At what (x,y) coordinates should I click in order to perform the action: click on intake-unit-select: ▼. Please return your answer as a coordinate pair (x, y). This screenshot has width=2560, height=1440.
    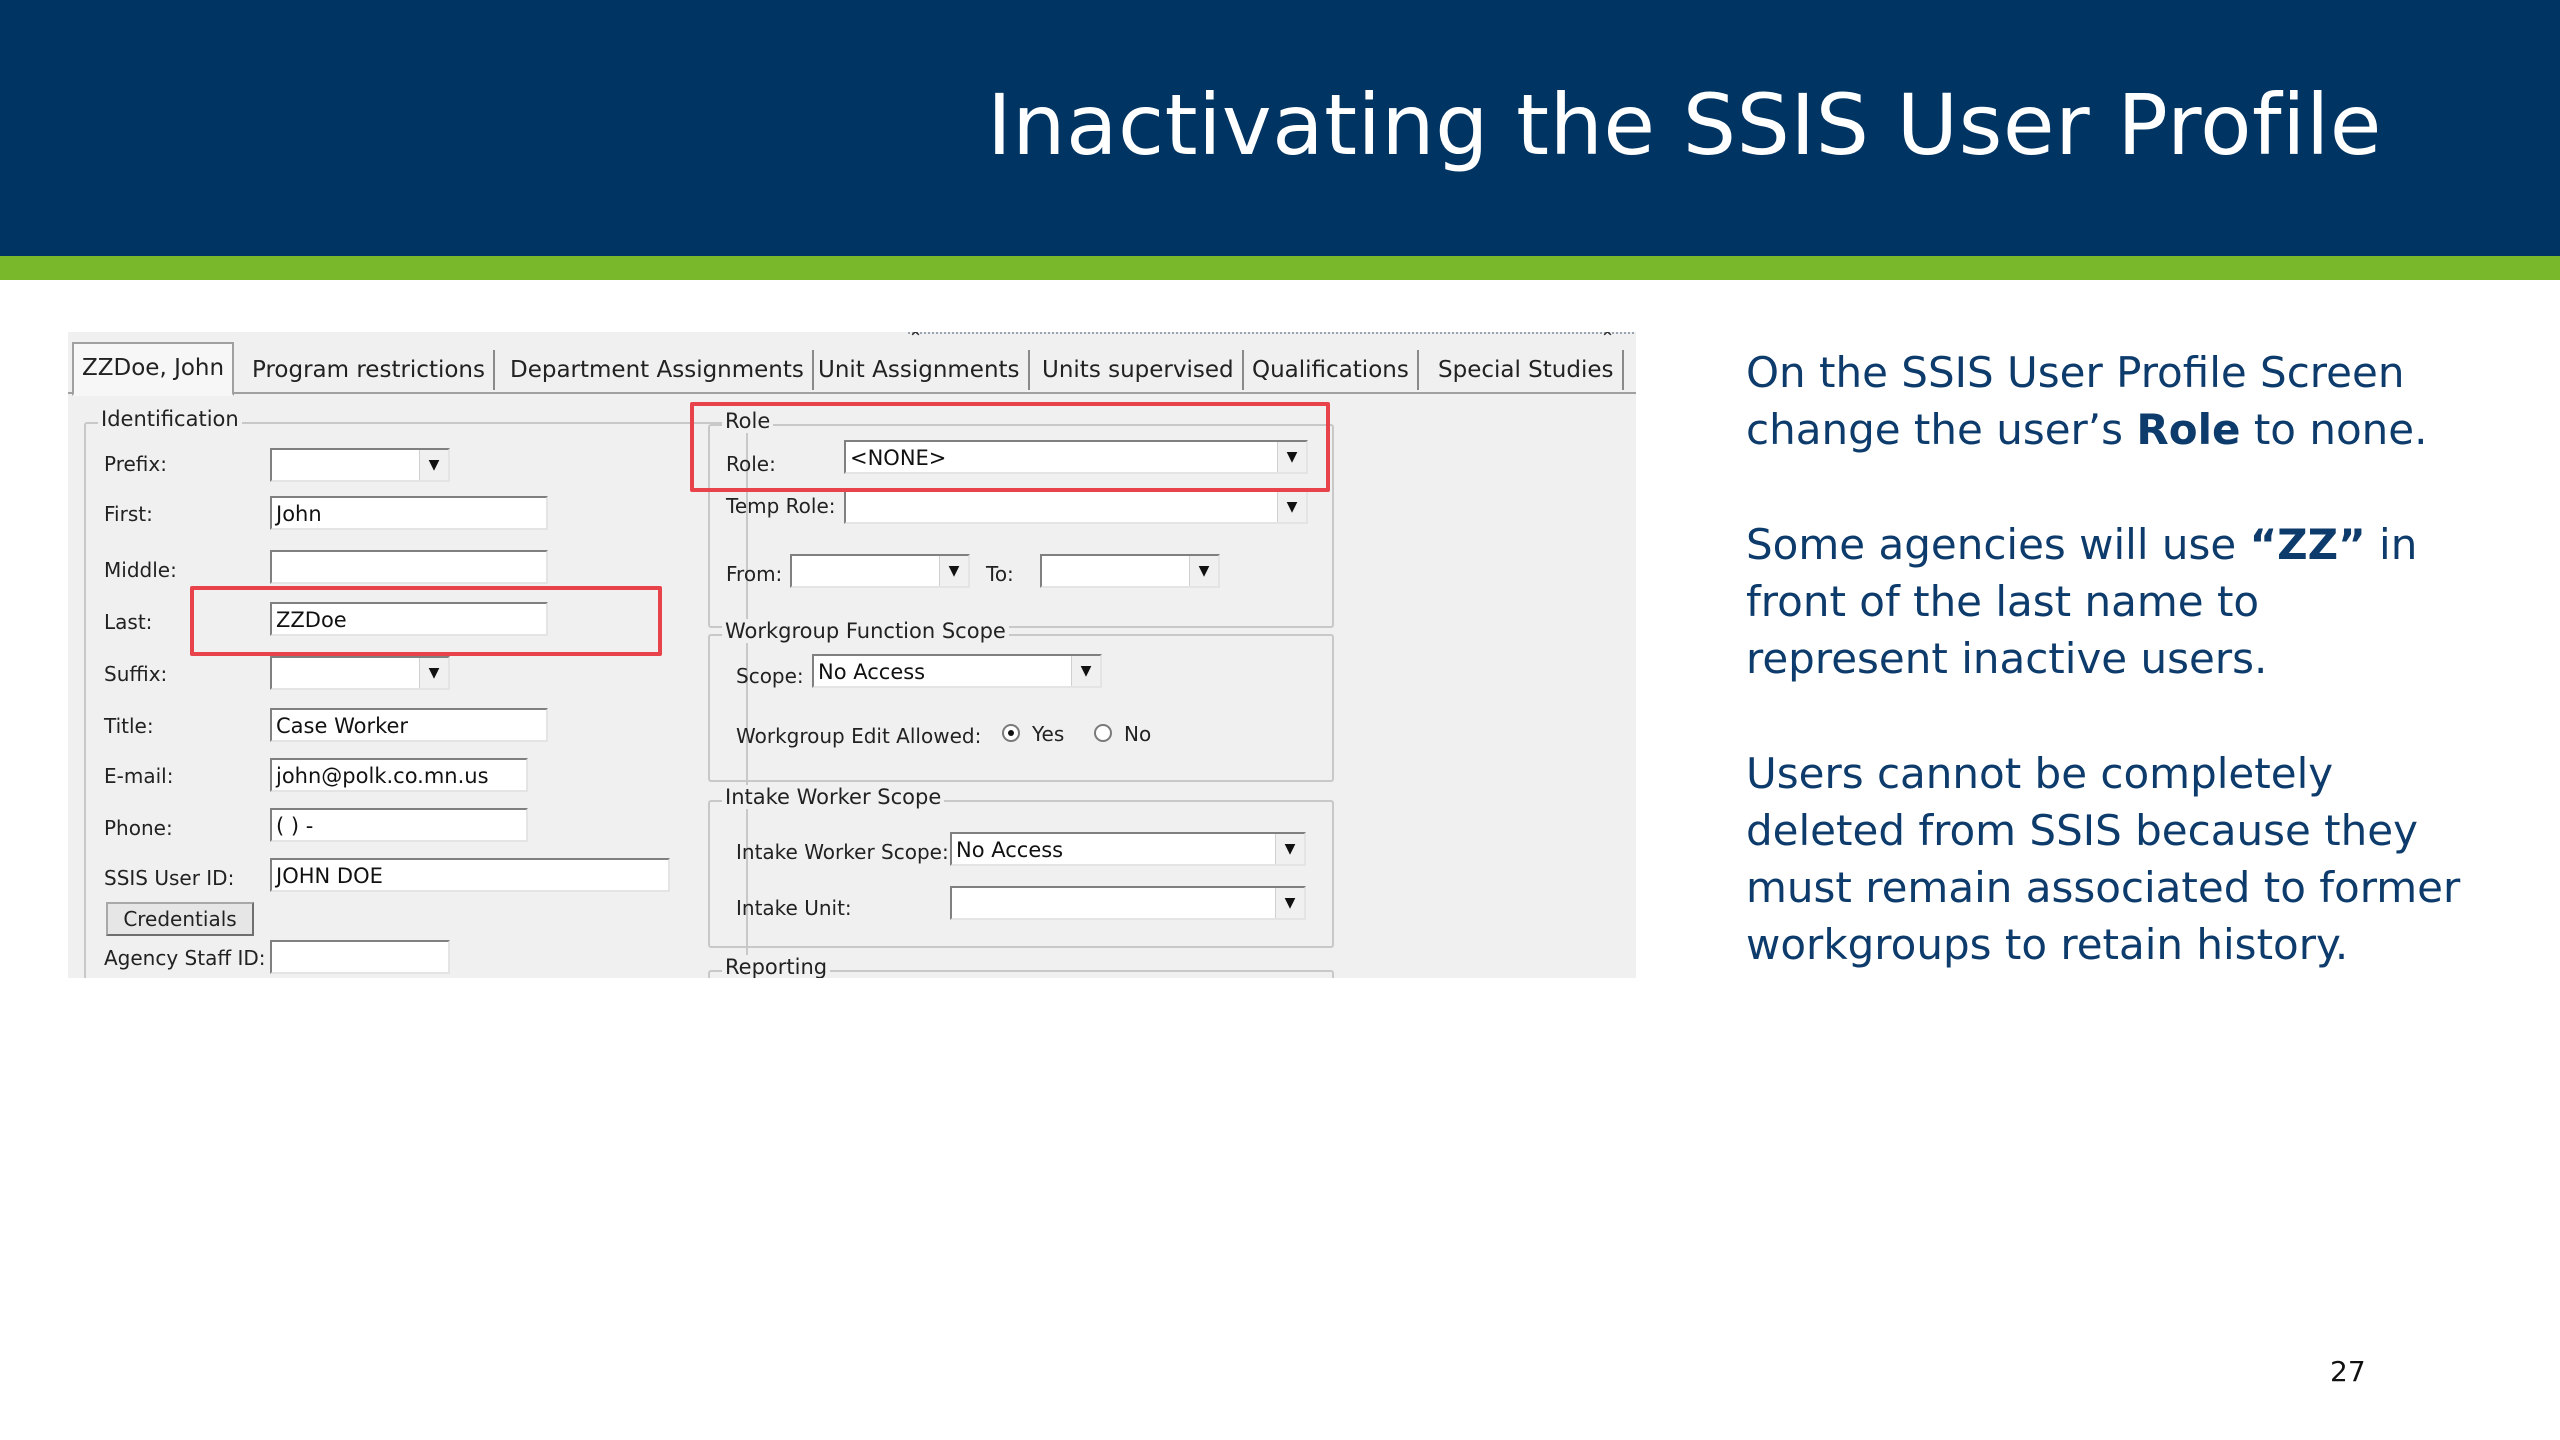
    Looking at the image, I should click on (1128, 903).